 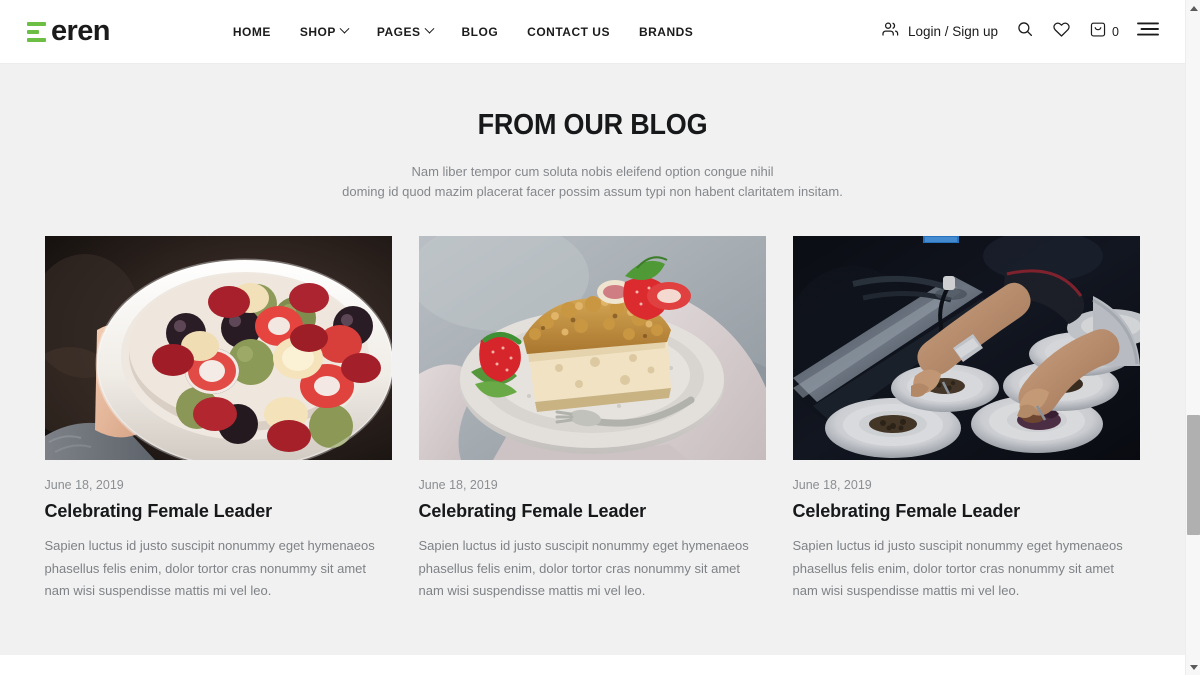 I want to click on post-thumbnail-cake-slice, so click(x=592, y=348).